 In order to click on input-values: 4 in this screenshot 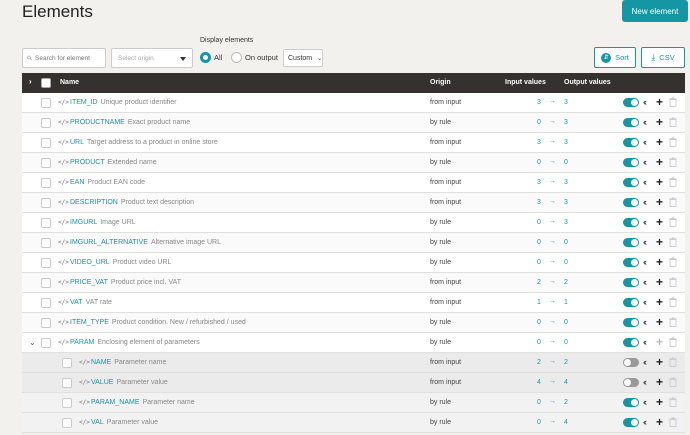, I will do `click(539, 382)`.